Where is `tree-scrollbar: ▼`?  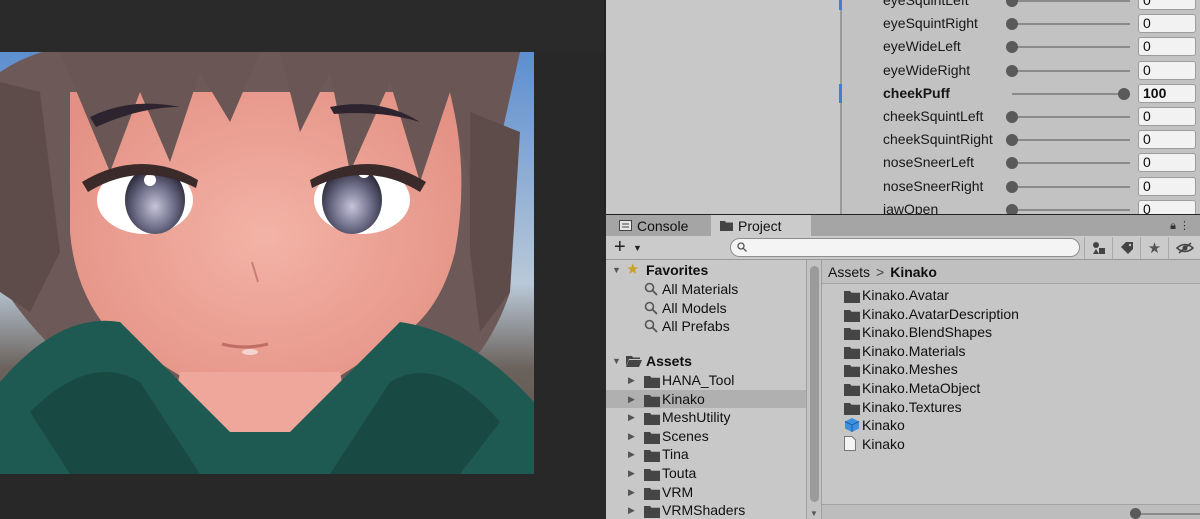 tree-scrollbar: ▼ is located at coordinates (814, 389).